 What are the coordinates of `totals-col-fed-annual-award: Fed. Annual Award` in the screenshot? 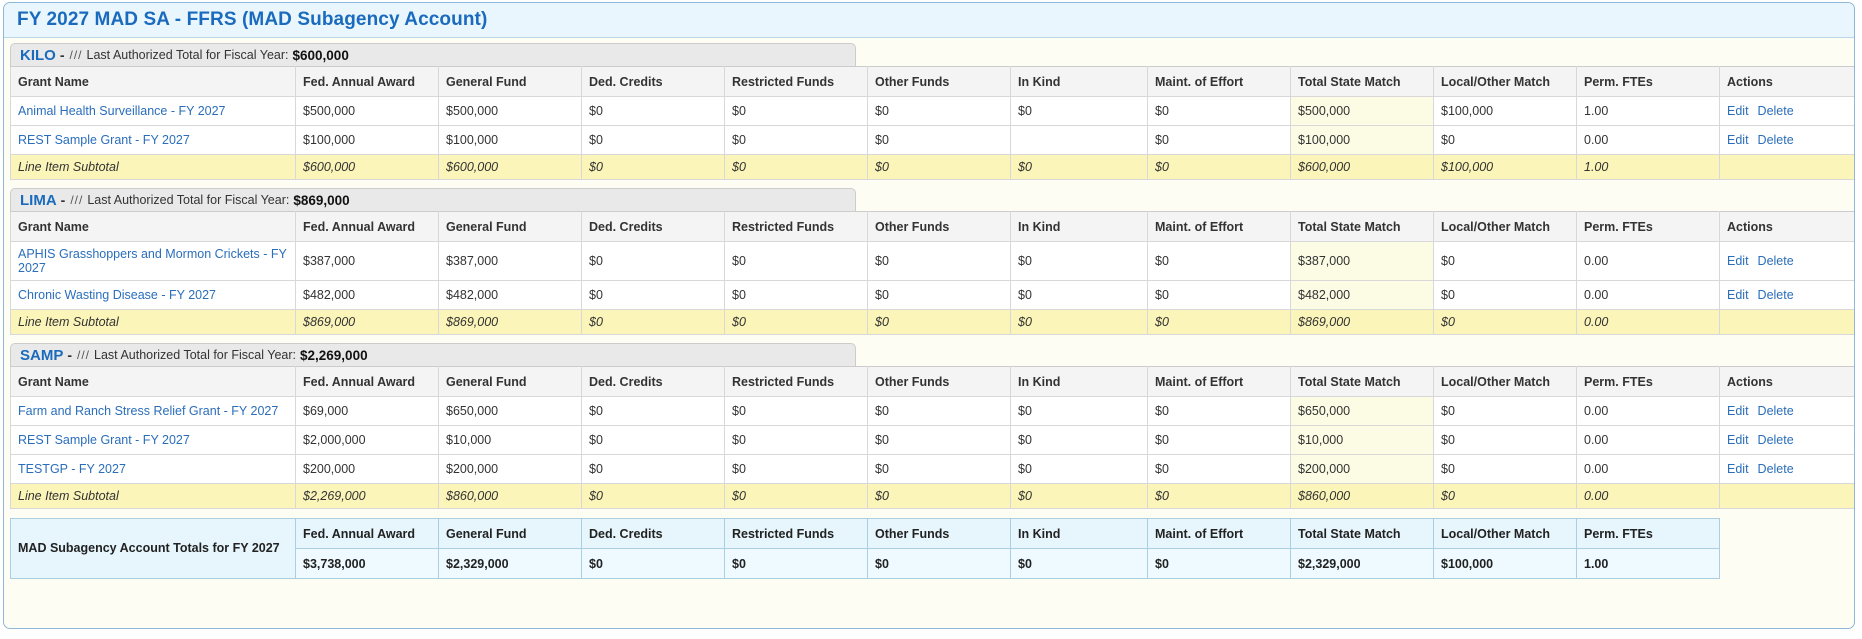 It's located at (367, 533).